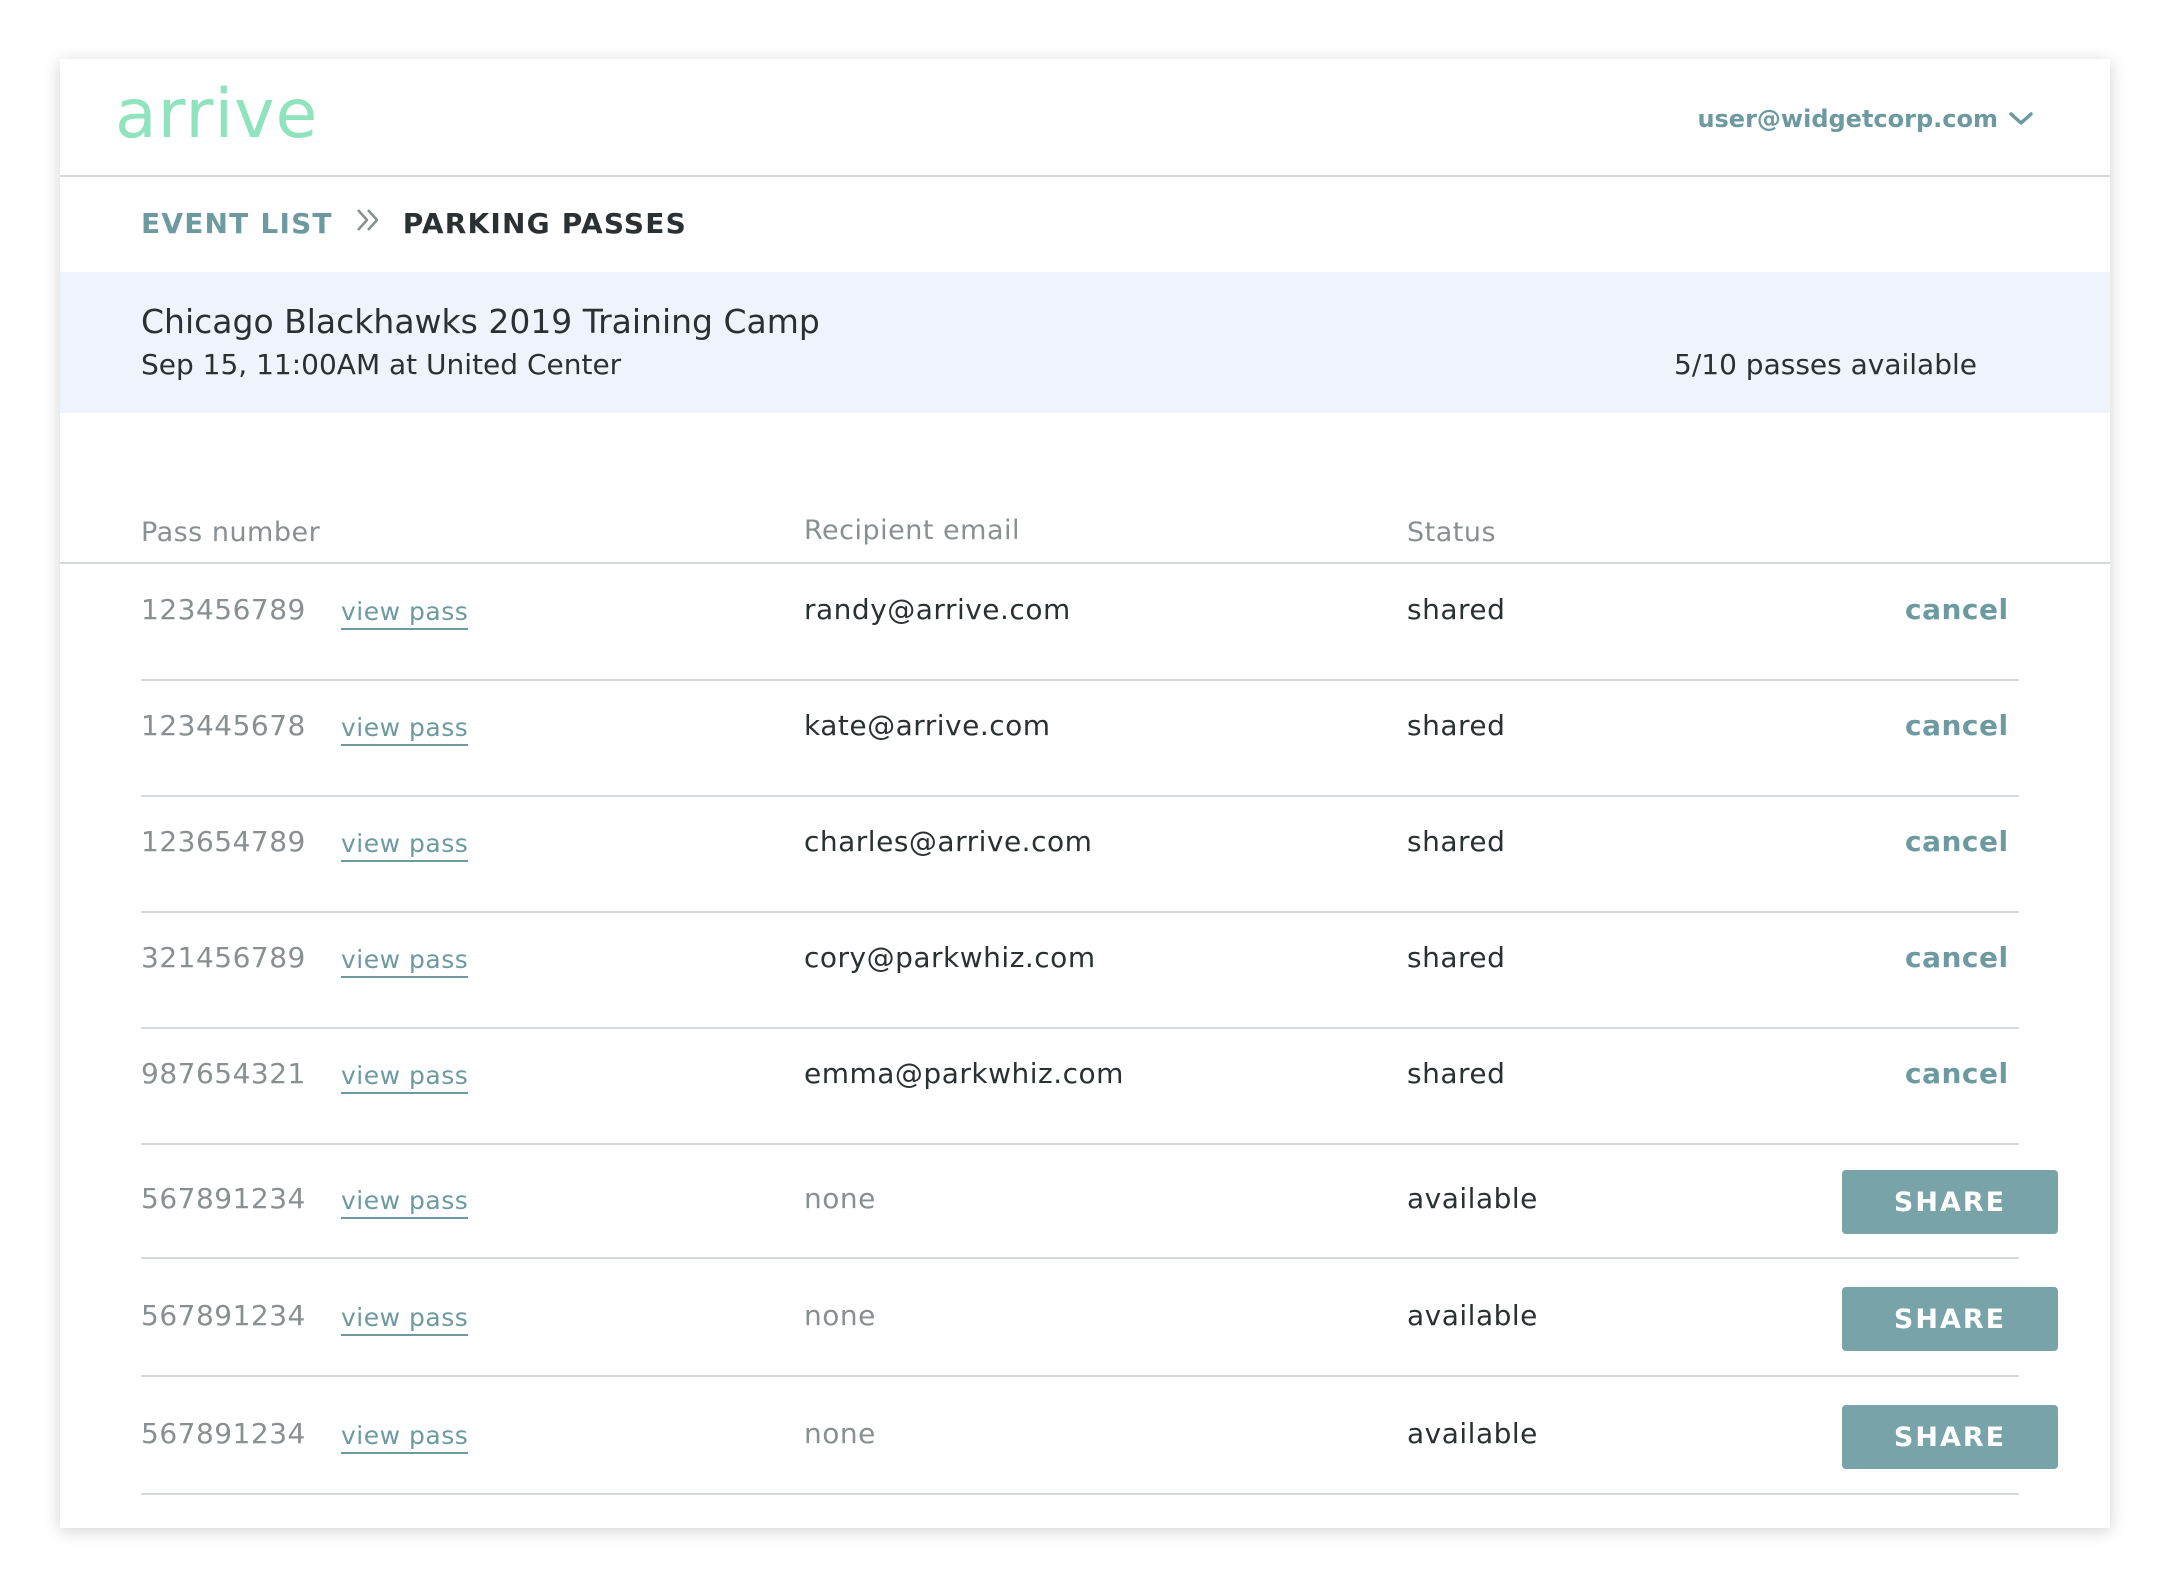  Describe the element at coordinates (2021, 119) in the screenshot. I see `chevron-down-icon` at that location.